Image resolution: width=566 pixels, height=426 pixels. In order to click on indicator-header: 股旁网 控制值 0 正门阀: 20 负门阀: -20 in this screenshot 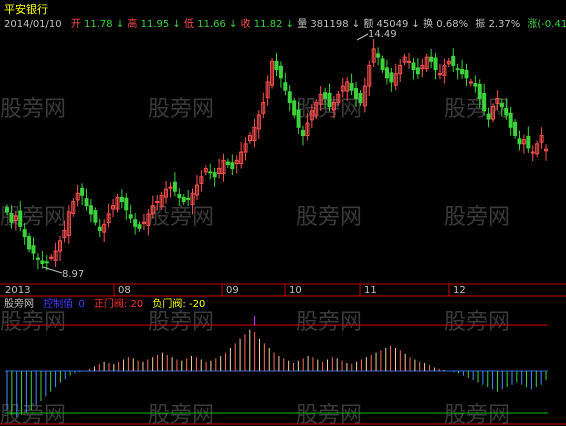, I will do `click(104, 303)`.